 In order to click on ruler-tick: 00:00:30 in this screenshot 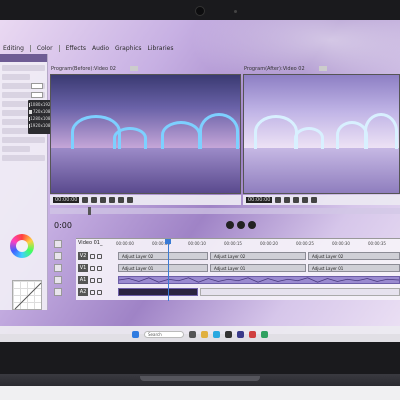, I will do `click(341, 243)`.